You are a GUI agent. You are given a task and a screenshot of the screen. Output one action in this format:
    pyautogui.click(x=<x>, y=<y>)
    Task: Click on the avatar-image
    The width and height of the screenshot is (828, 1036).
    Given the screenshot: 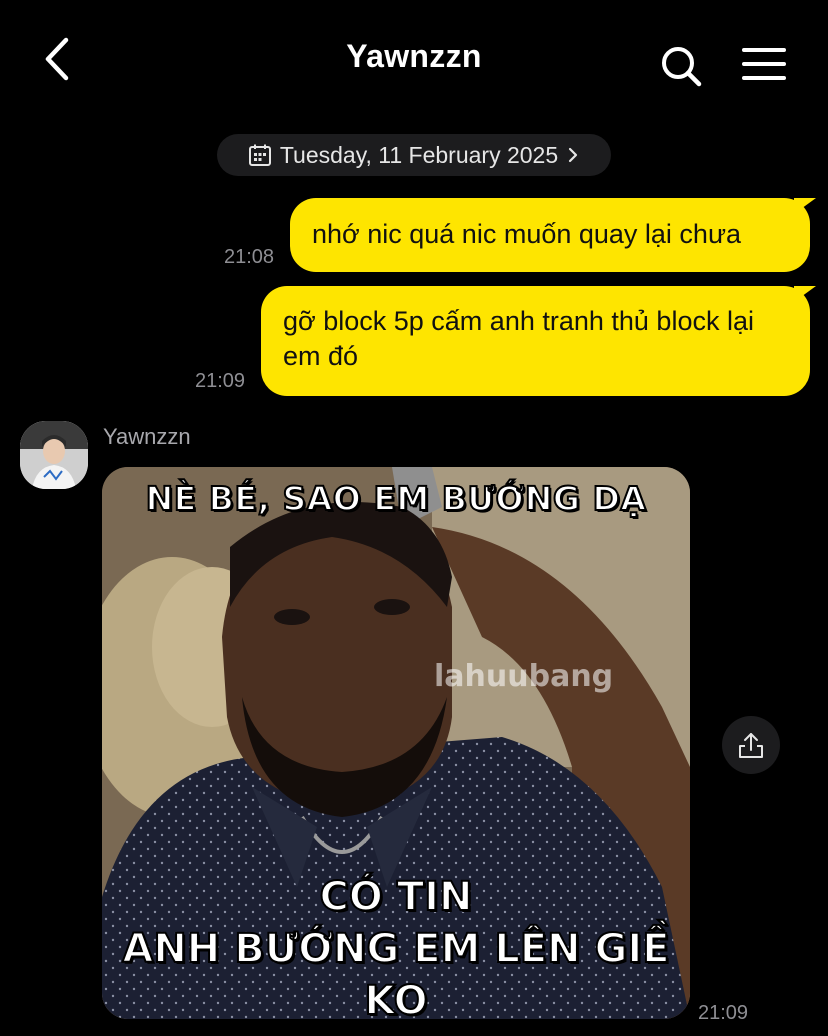 What is the action you would take?
    pyautogui.click(x=54, y=455)
    